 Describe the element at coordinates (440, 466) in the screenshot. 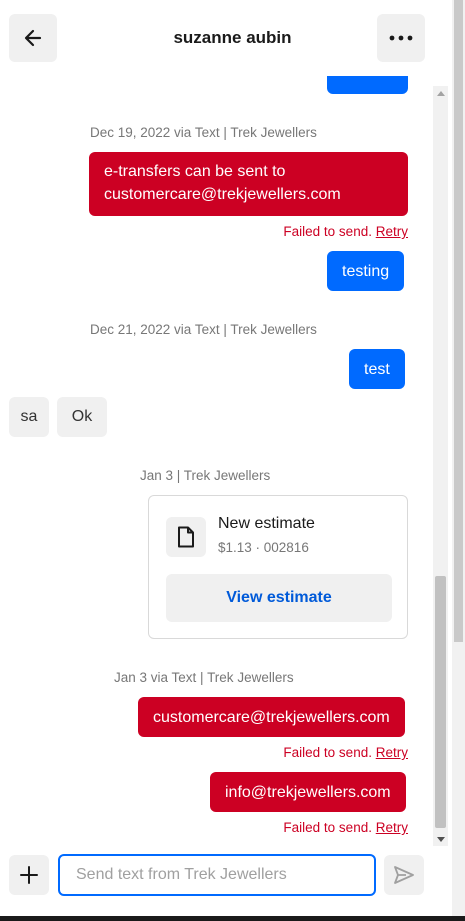

I see `message-scrollbar` at that location.